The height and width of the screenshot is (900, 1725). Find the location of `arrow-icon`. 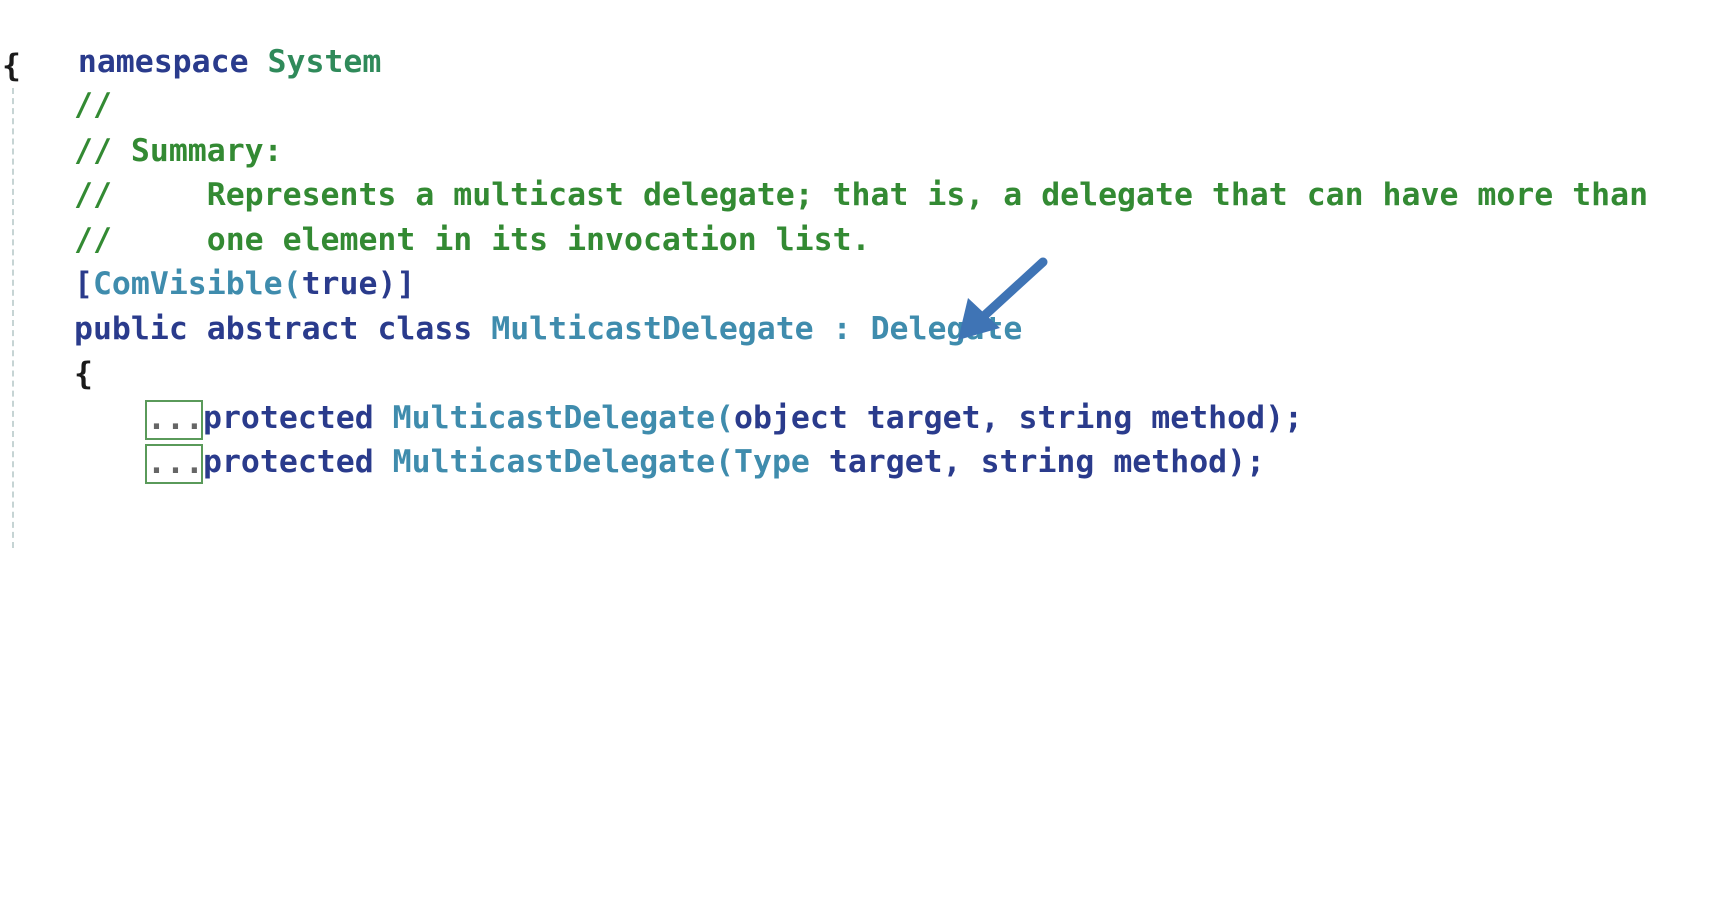

arrow-icon is located at coordinates (1003, 298).